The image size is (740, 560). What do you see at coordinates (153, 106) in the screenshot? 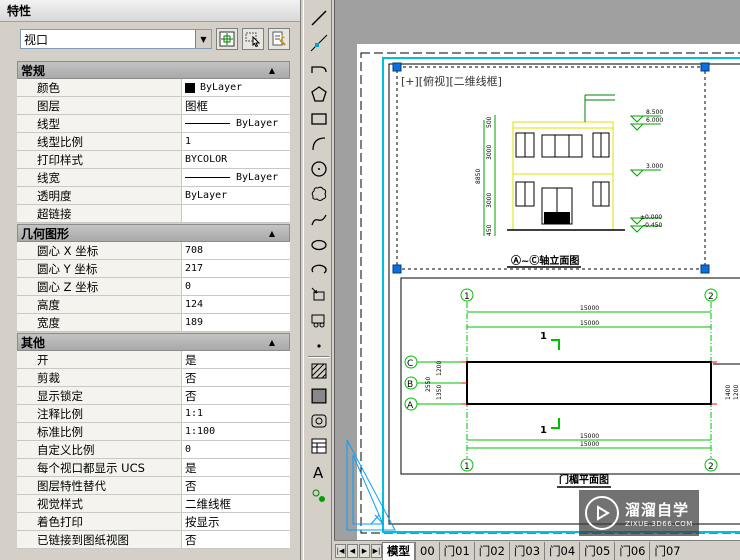
I see `property-row: 图层 图框` at bounding box center [153, 106].